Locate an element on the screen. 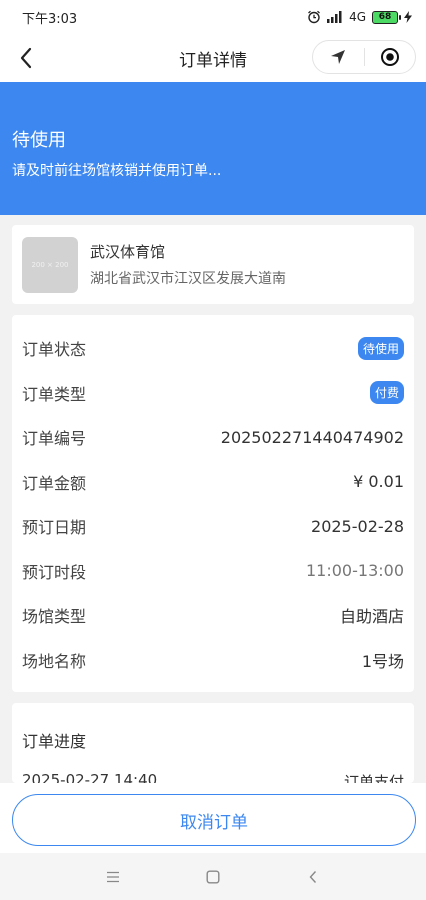 The image size is (426, 900). type-badge: 付费 is located at coordinates (386, 393).